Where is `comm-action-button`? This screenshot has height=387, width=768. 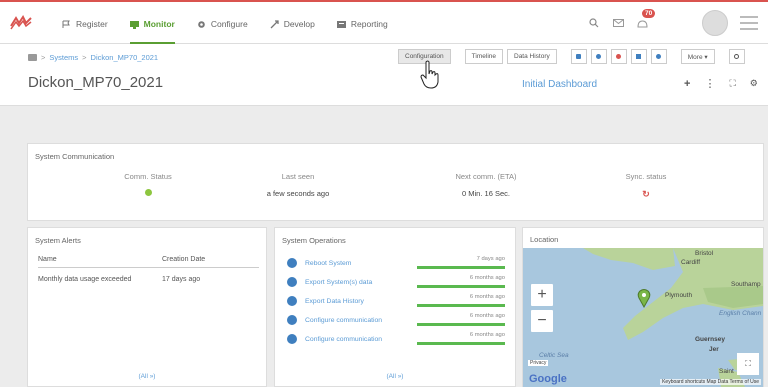 comm-action-button is located at coordinates (598, 56).